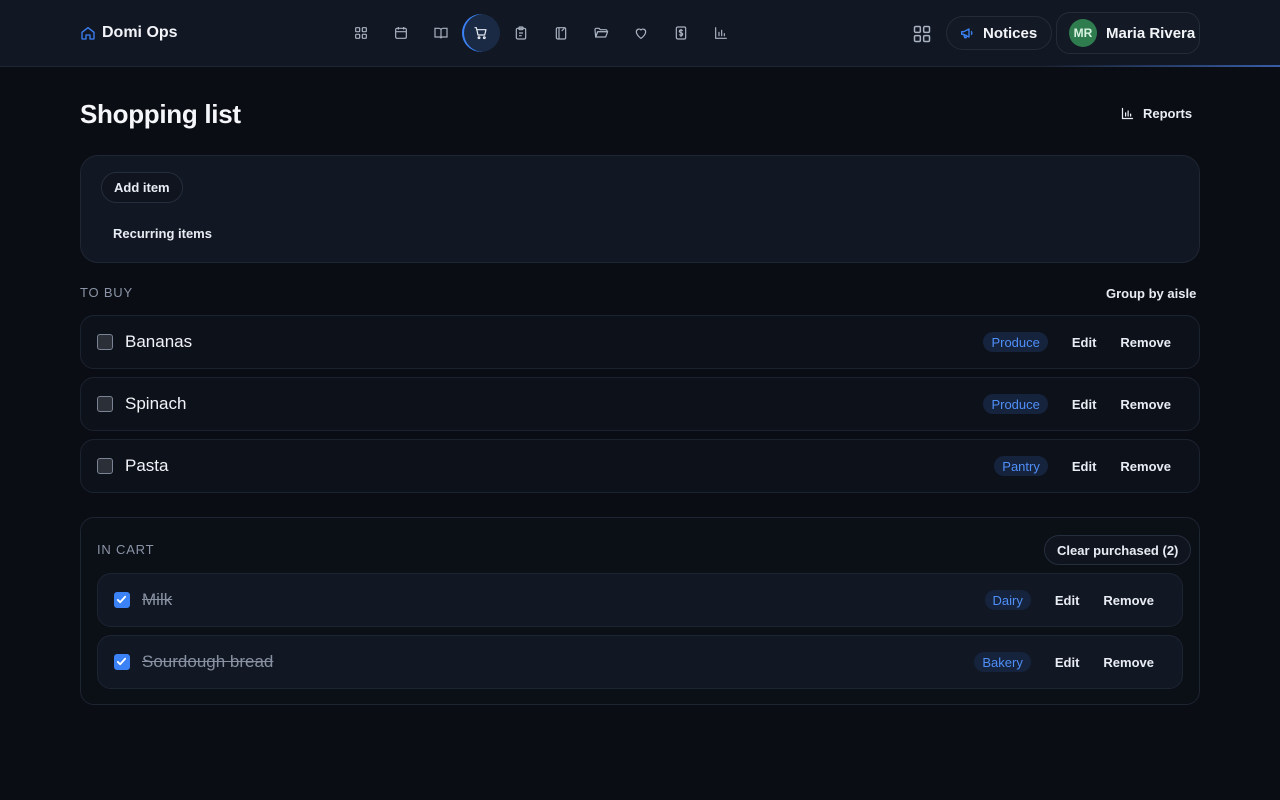 The width and height of the screenshot is (1280, 800). What do you see at coordinates (1151, 293) in the screenshot?
I see `group-by-aisle-button: Group by aisle` at bounding box center [1151, 293].